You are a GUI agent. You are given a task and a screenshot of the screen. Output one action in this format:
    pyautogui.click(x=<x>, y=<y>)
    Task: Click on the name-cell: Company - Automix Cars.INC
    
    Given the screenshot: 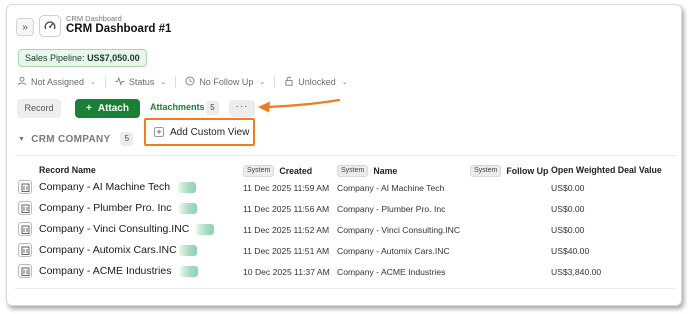 What is the action you would take?
    pyautogui.click(x=393, y=251)
    